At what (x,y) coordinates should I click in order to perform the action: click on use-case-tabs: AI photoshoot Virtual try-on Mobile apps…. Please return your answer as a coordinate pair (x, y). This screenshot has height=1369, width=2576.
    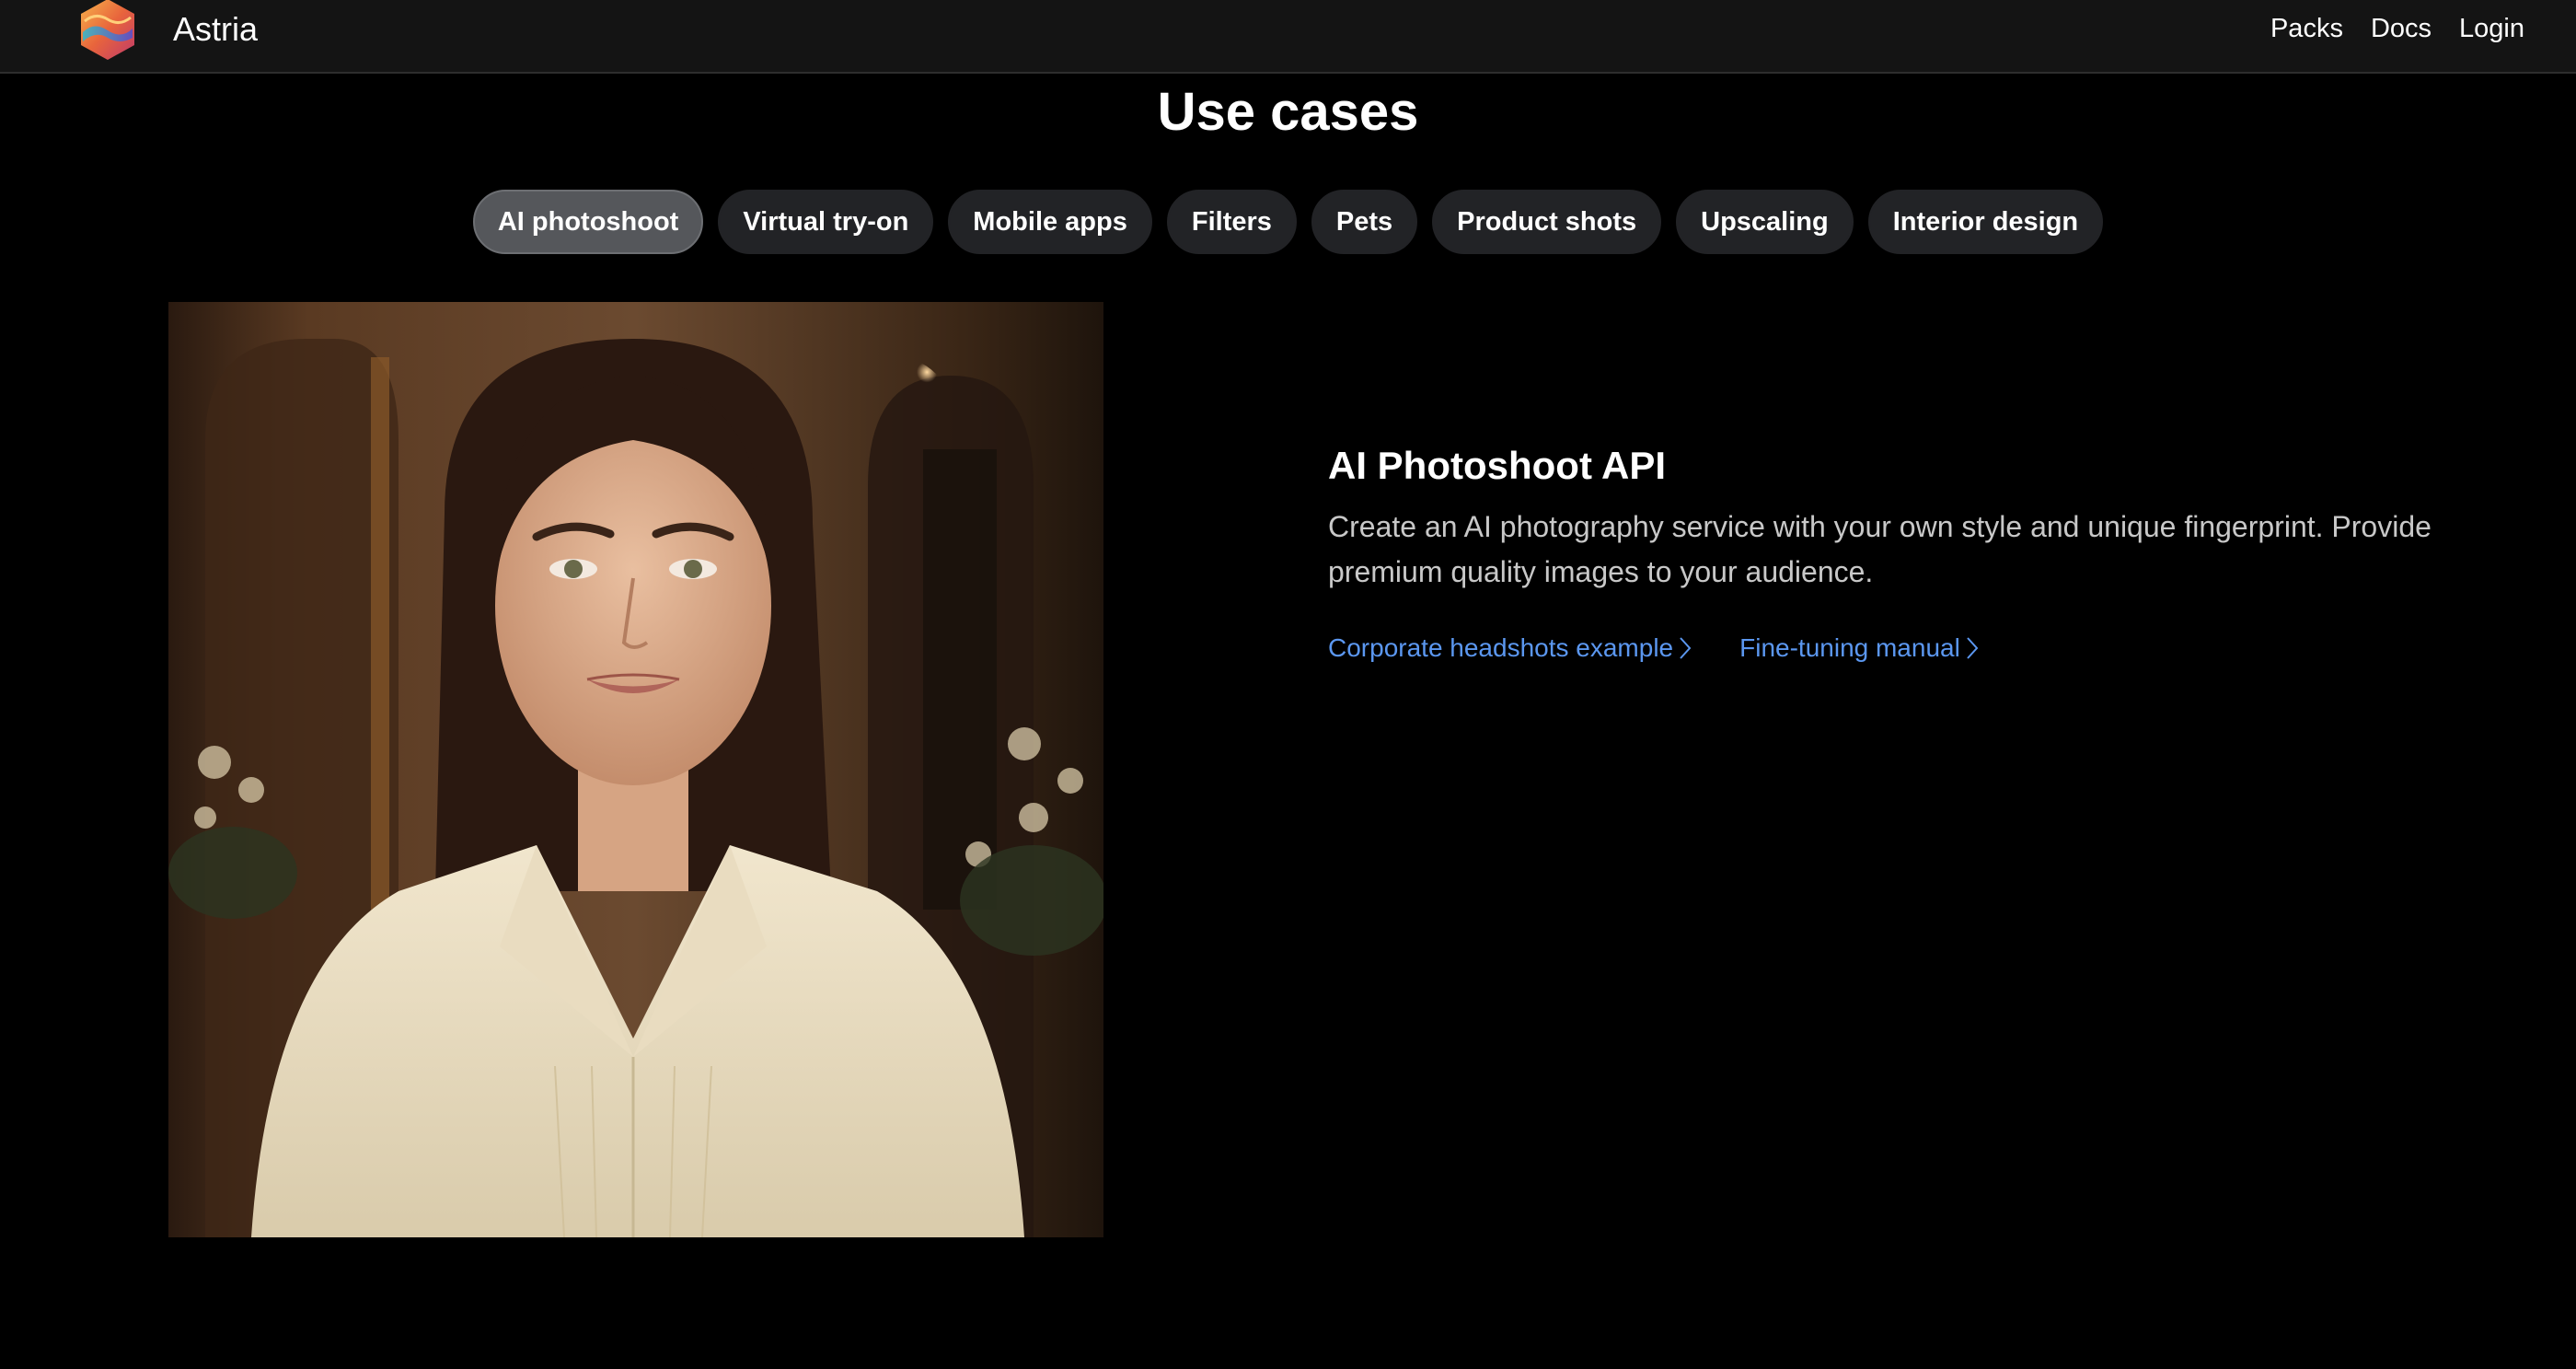
    Looking at the image, I should click on (1288, 222).